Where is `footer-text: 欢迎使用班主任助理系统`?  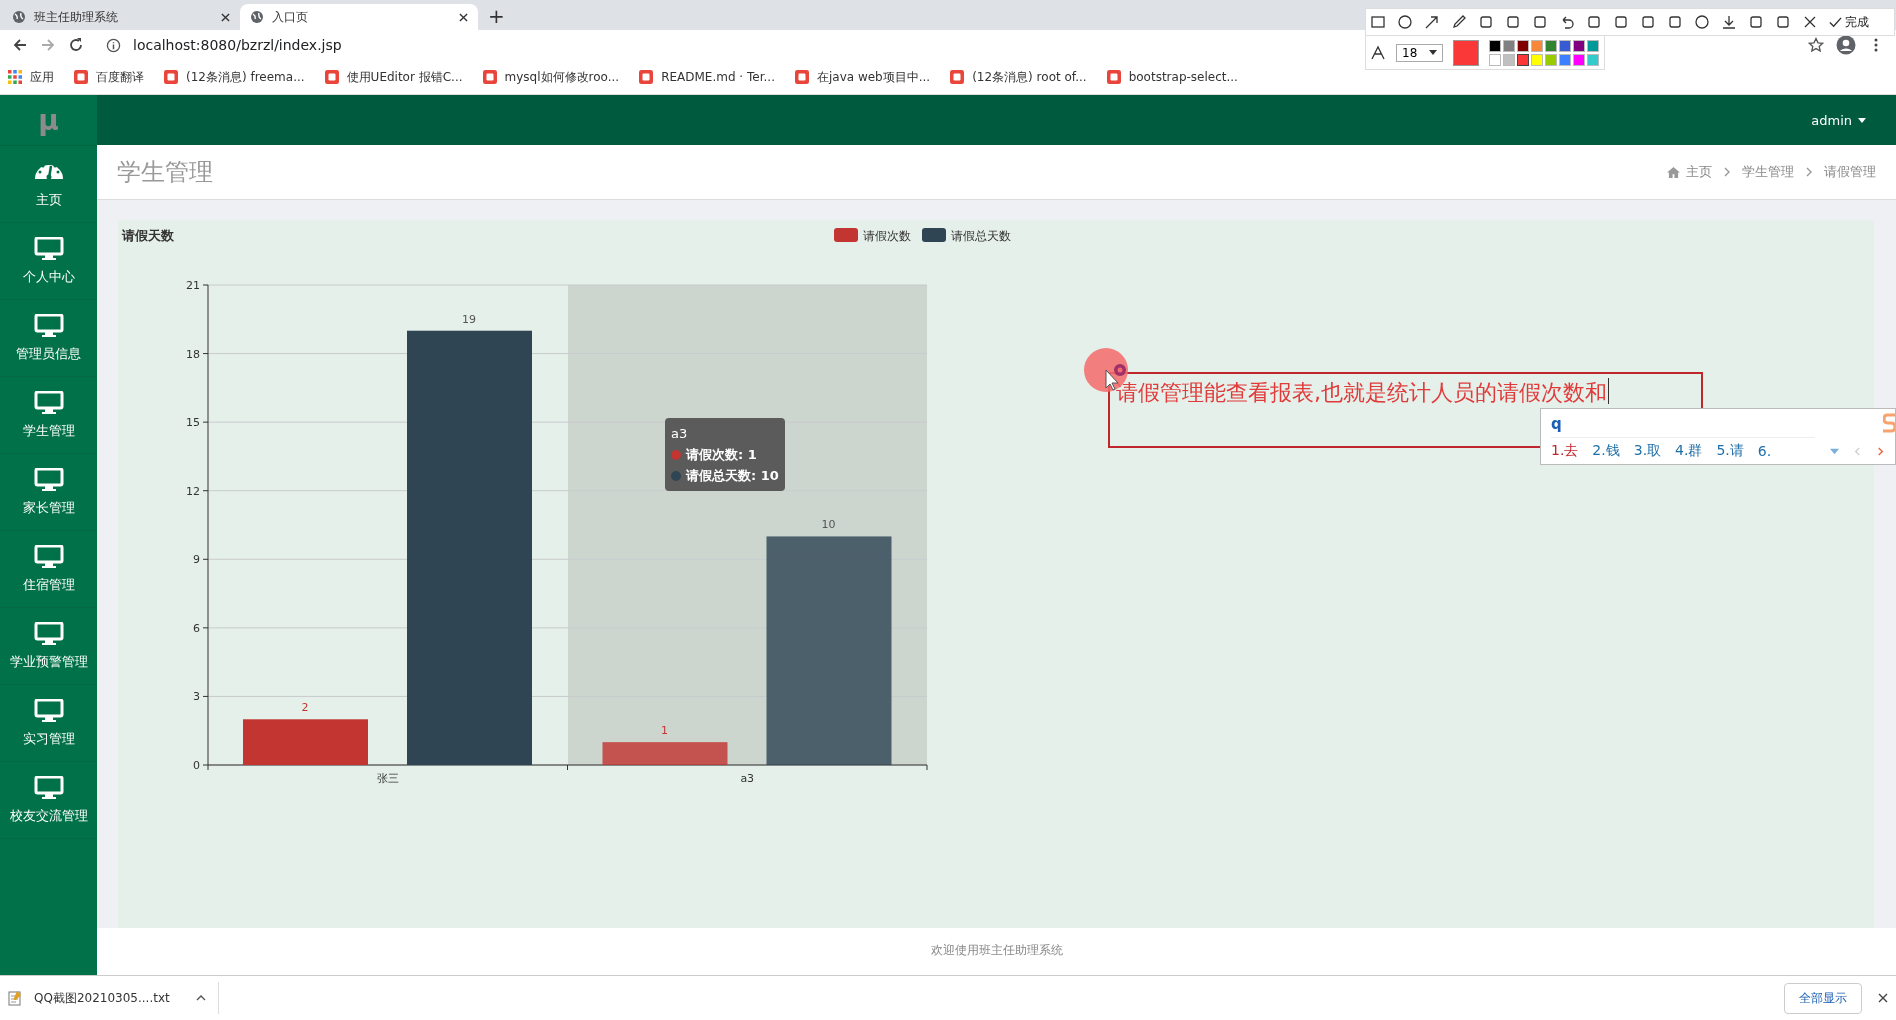 footer-text: 欢迎使用班主任助理系统 is located at coordinates (996, 950).